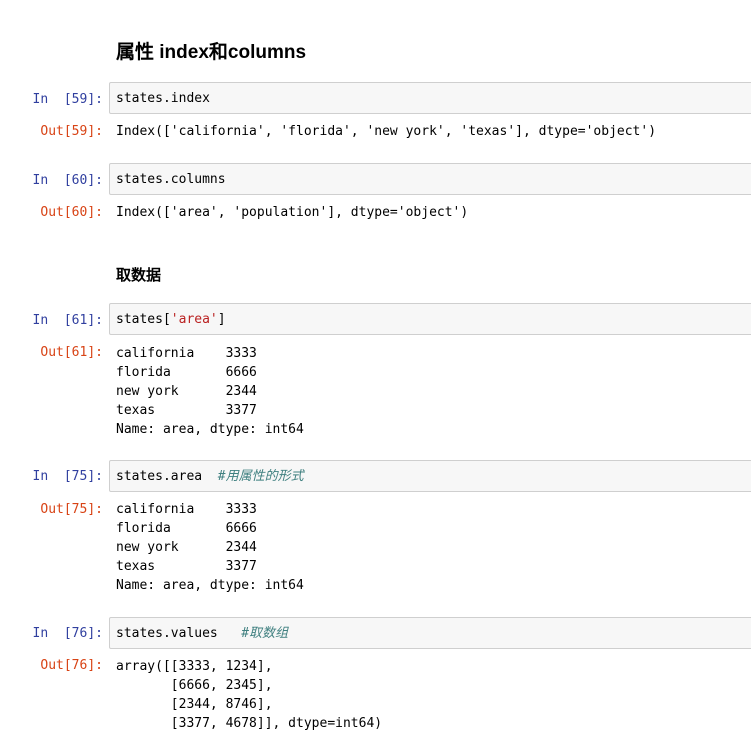  I want to click on code-expression: states.values, so click(179, 633).